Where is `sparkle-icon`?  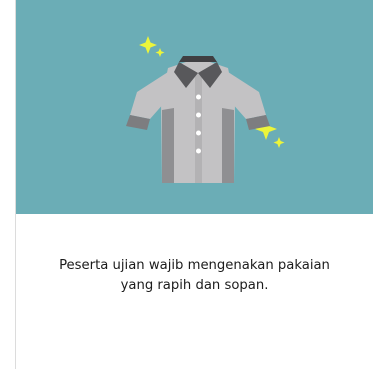 sparkle-icon is located at coordinates (152, 46).